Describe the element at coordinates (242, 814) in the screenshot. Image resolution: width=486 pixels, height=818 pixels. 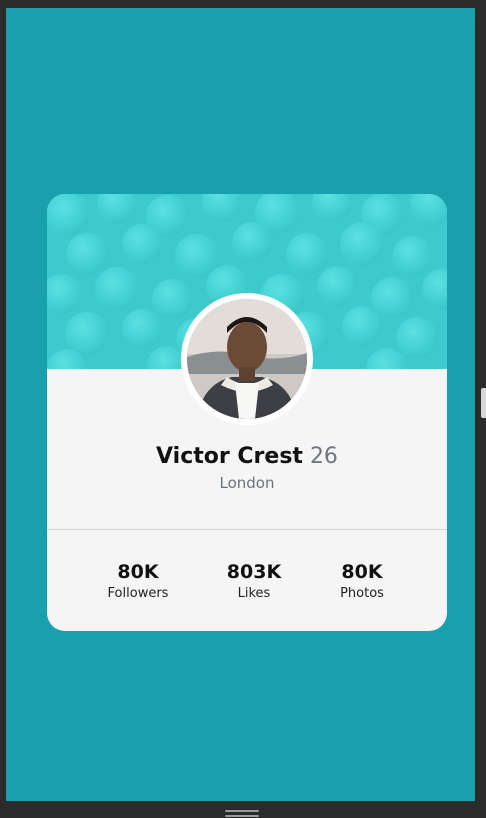
I see `hamburger-menu-icon` at that location.